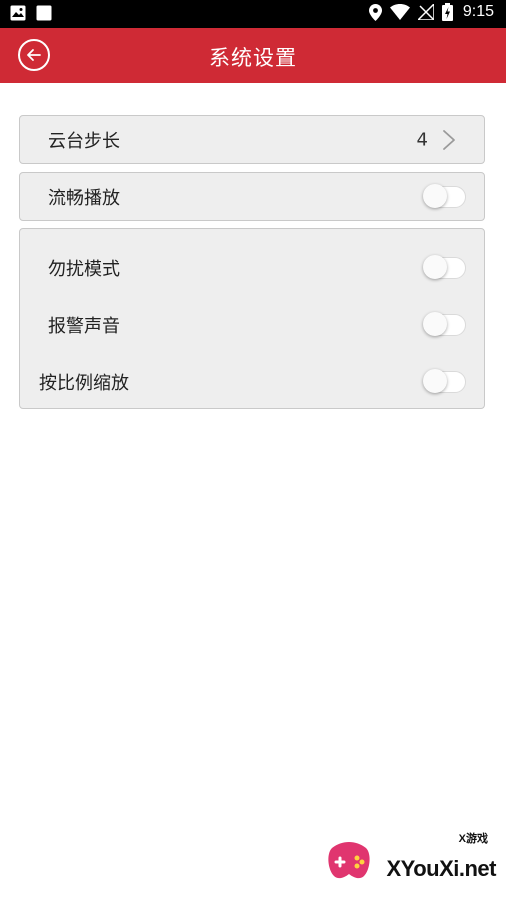 This screenshot has height=900, width=506. I want to click on smooth-playback-row: 流畅播放, so click(252, 197).